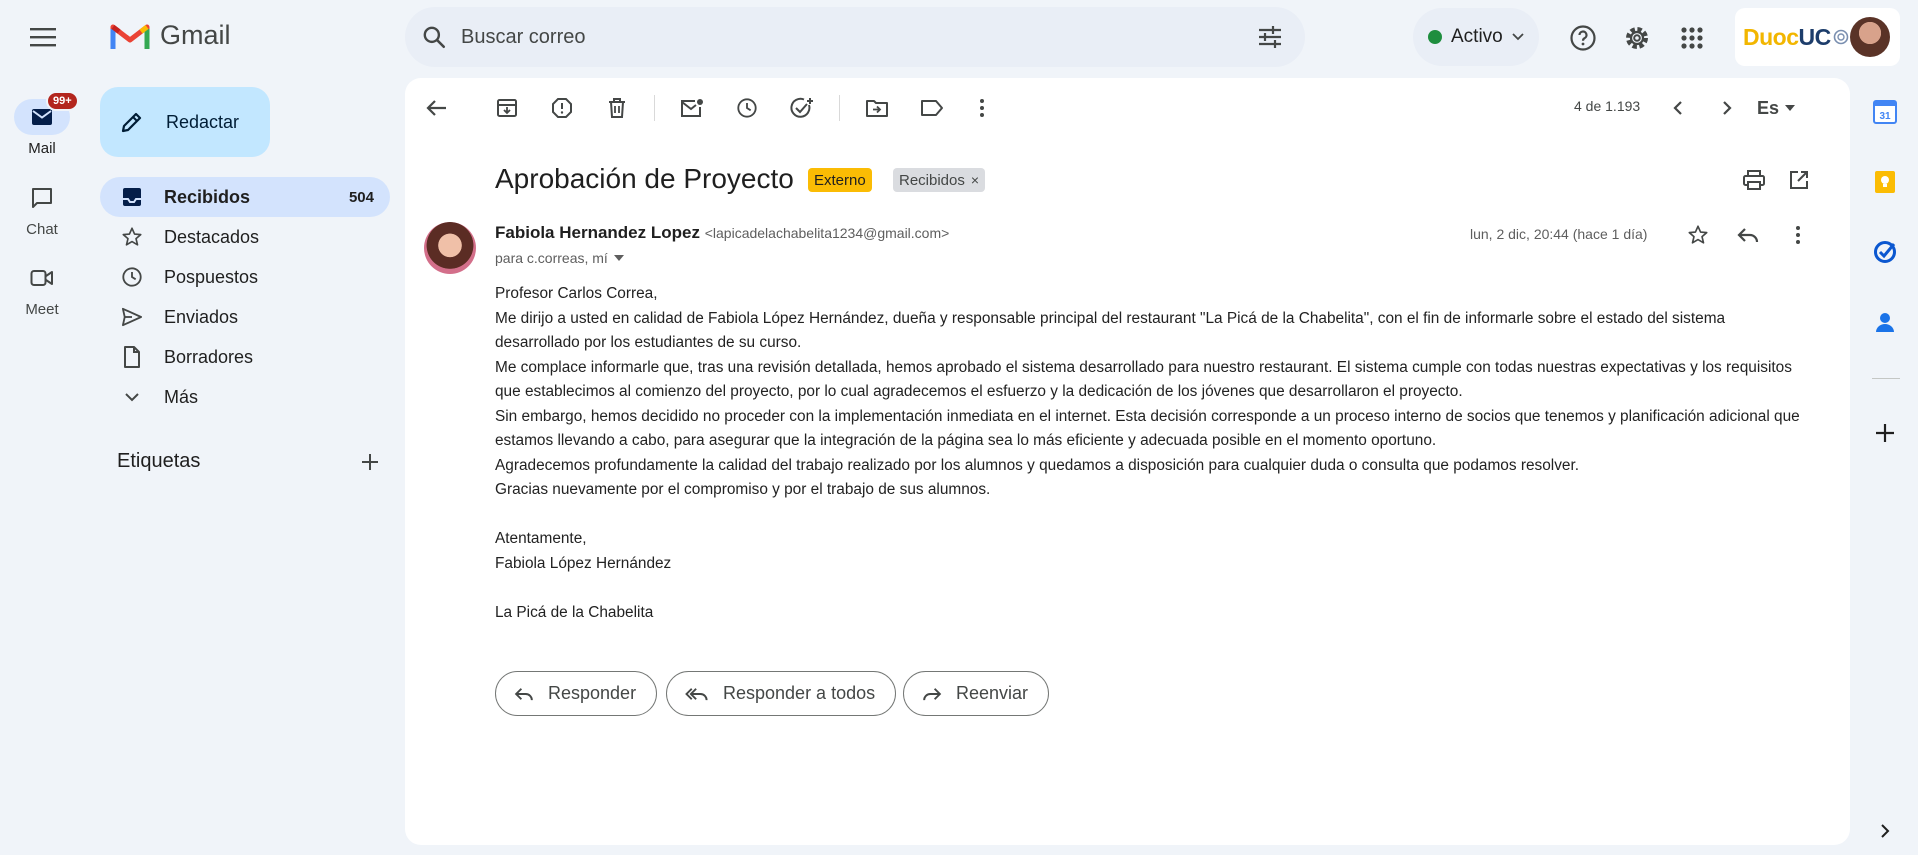 This screenshot has width=1918, height=855. I want to click on apps-button, so click(1692, 38).